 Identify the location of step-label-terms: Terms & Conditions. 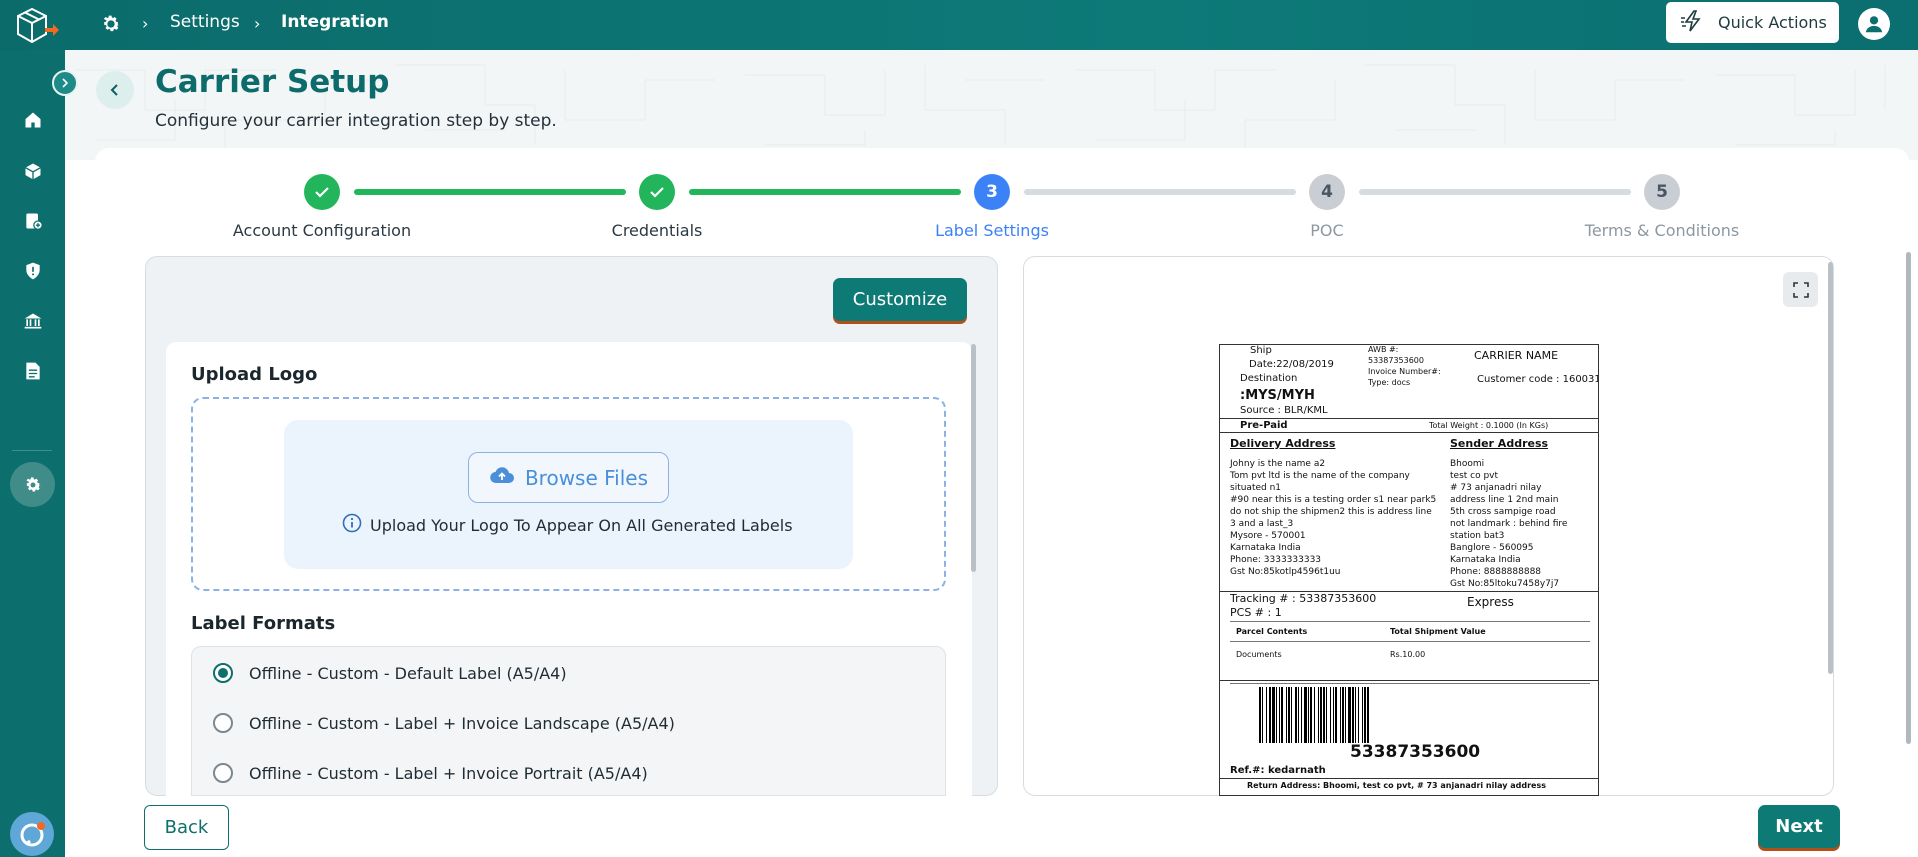
(1662, 230).